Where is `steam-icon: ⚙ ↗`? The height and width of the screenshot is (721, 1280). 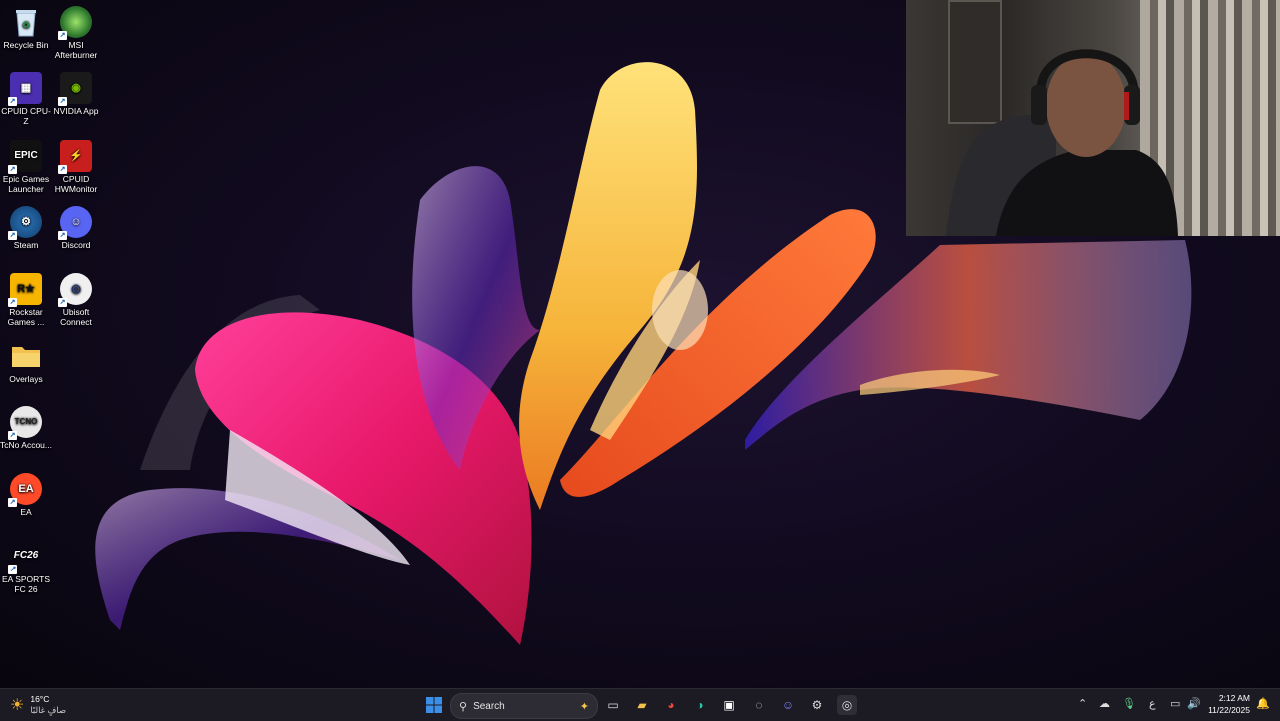
steam-icon: ⚙ ↗ is located at coordinates (25, 223).